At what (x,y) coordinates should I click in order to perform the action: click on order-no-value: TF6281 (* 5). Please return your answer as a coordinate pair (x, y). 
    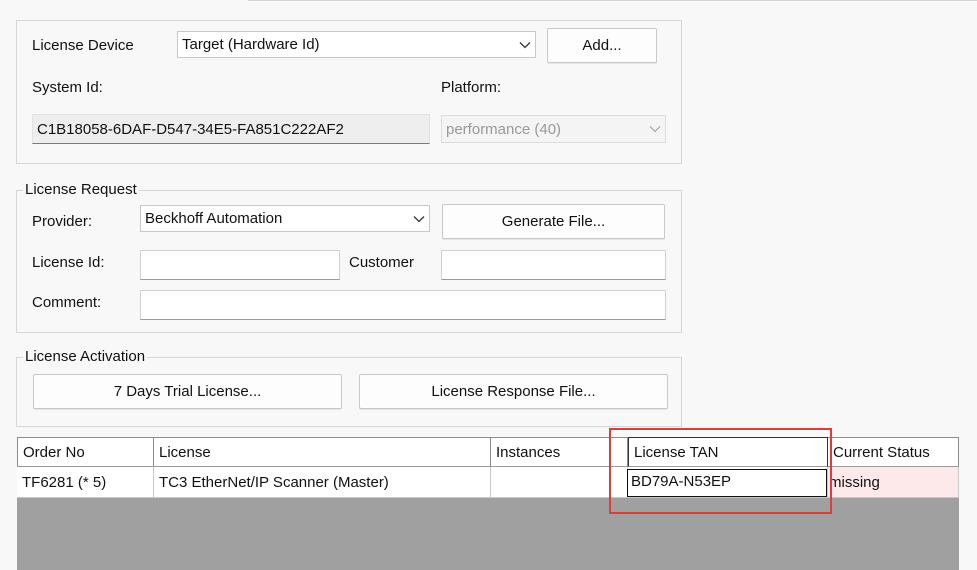
    Looking at the image, I should click on (64, 482).